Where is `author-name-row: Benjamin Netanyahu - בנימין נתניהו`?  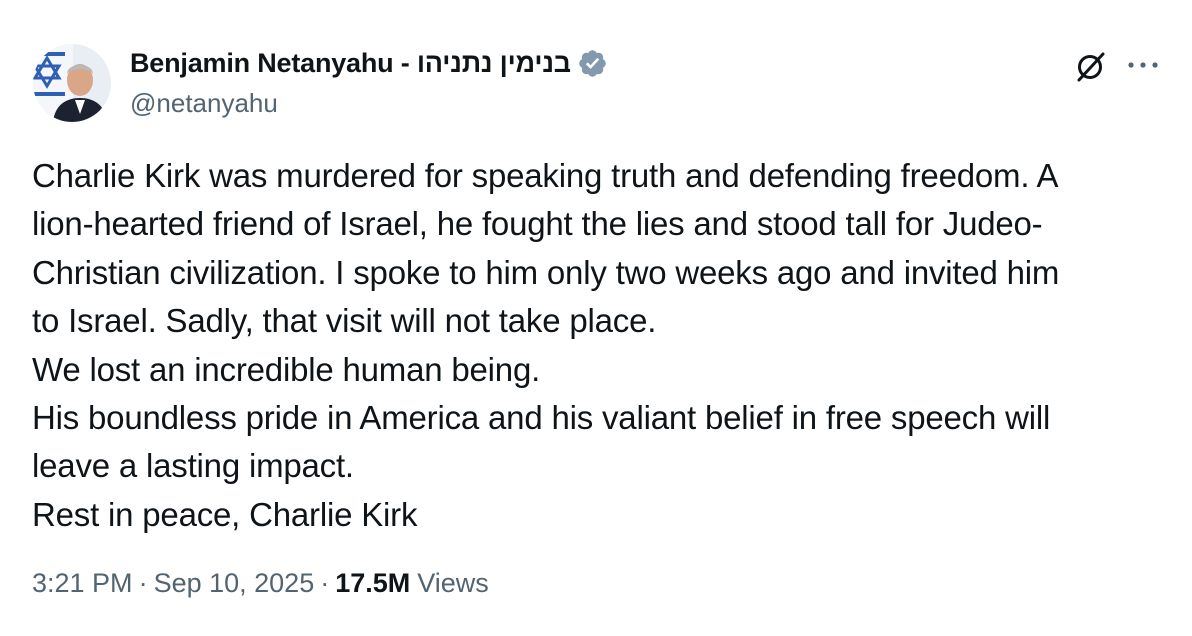
author-name-row: Benjamin Netanyahu - בנימין נתניהו is located at coordinates (369, 63).